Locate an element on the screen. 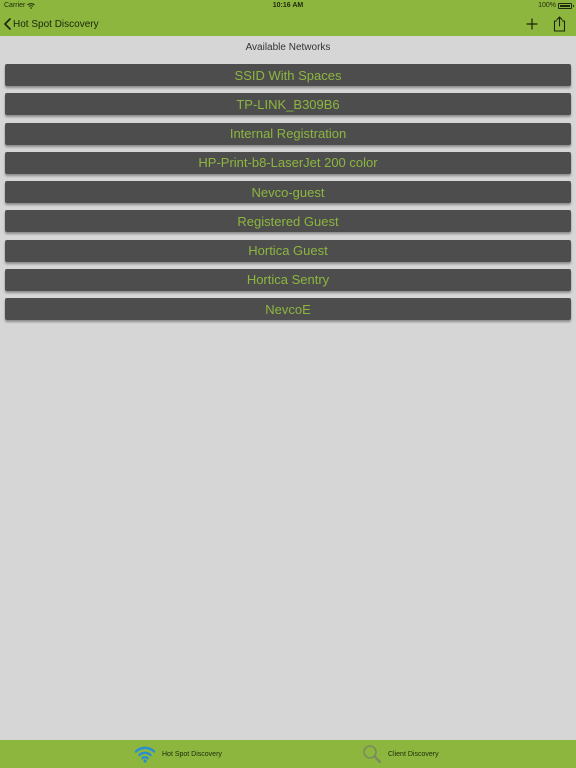 The image size is (576, 768). chevron-left-icon is located at coordinates (7, 24).